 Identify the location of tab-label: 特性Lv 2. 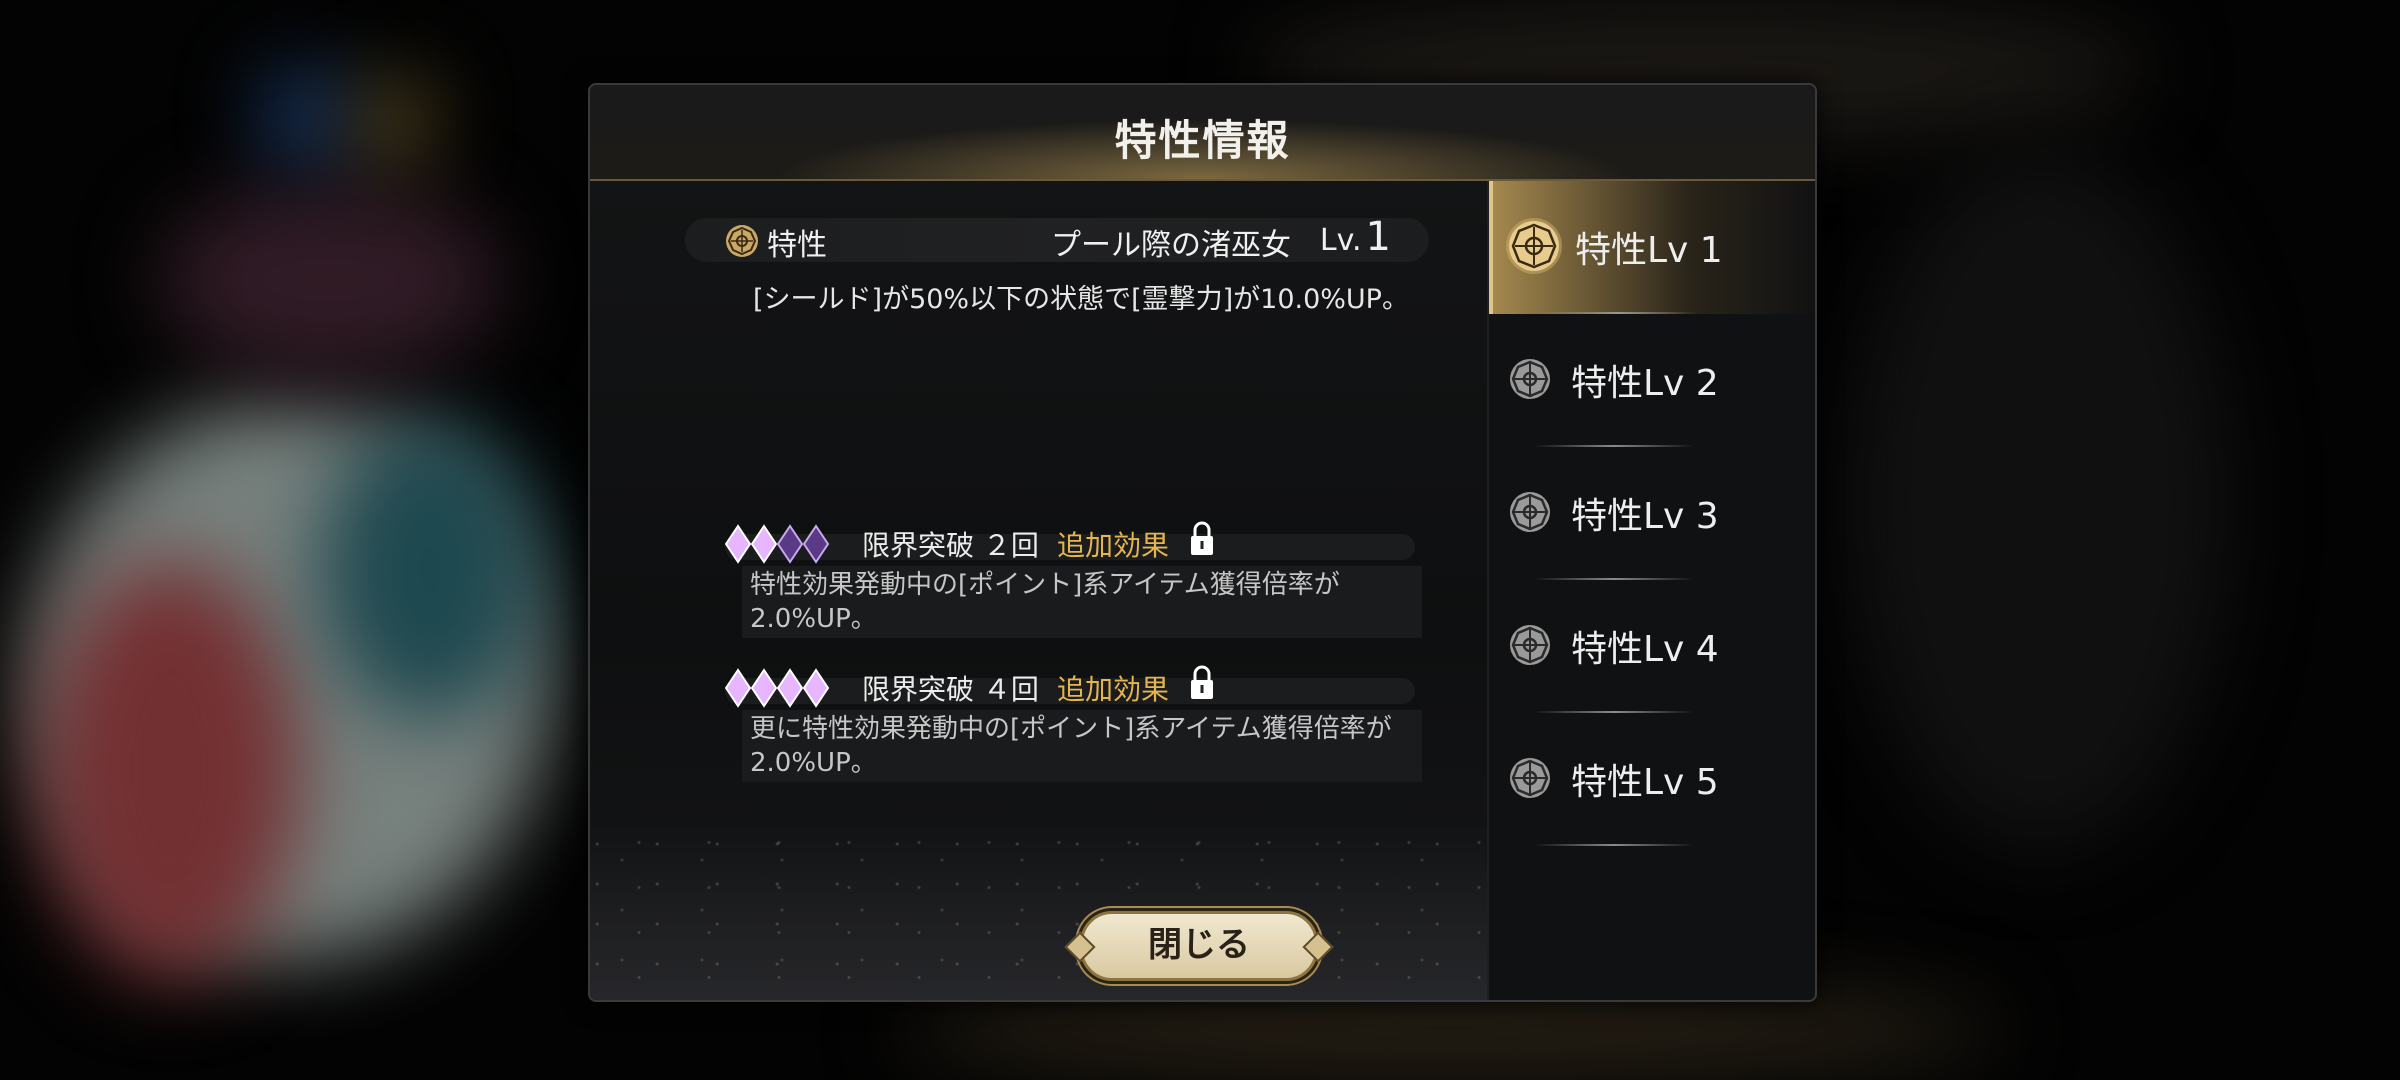
(1645, 383).